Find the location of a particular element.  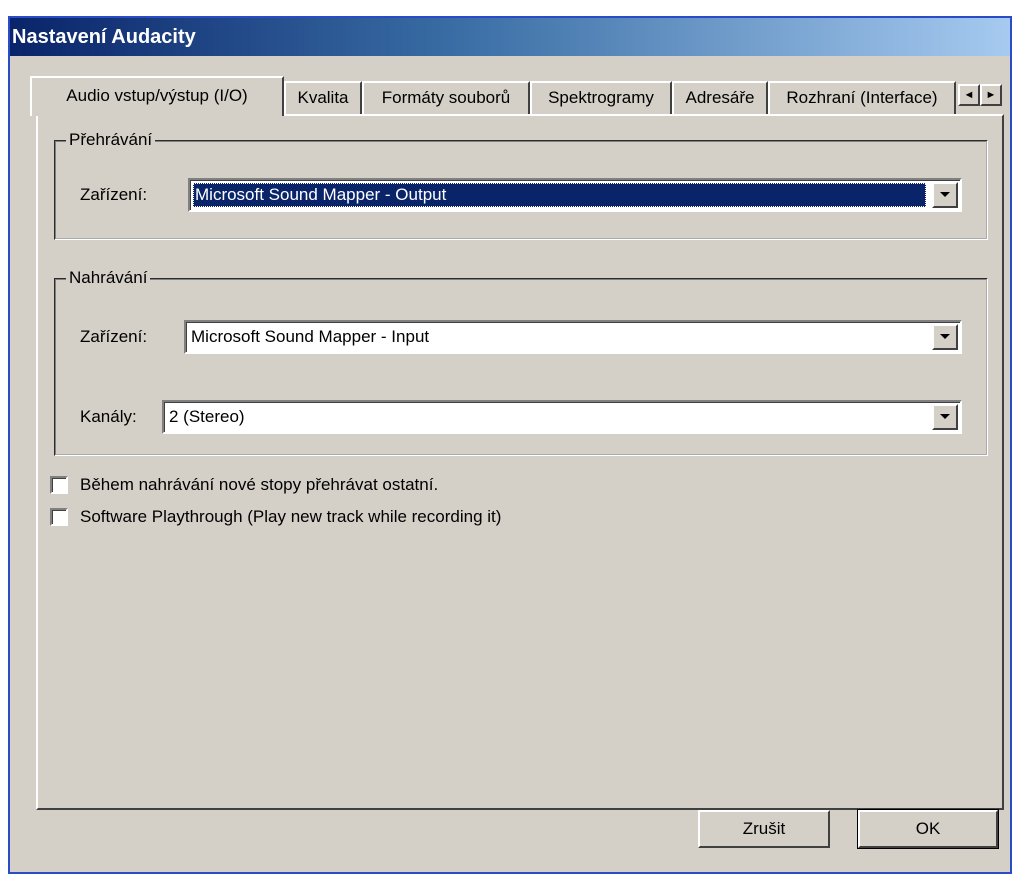

tab-audio-io: Audio vstup/výstup (I/O) is located at coordinates (157, 96).